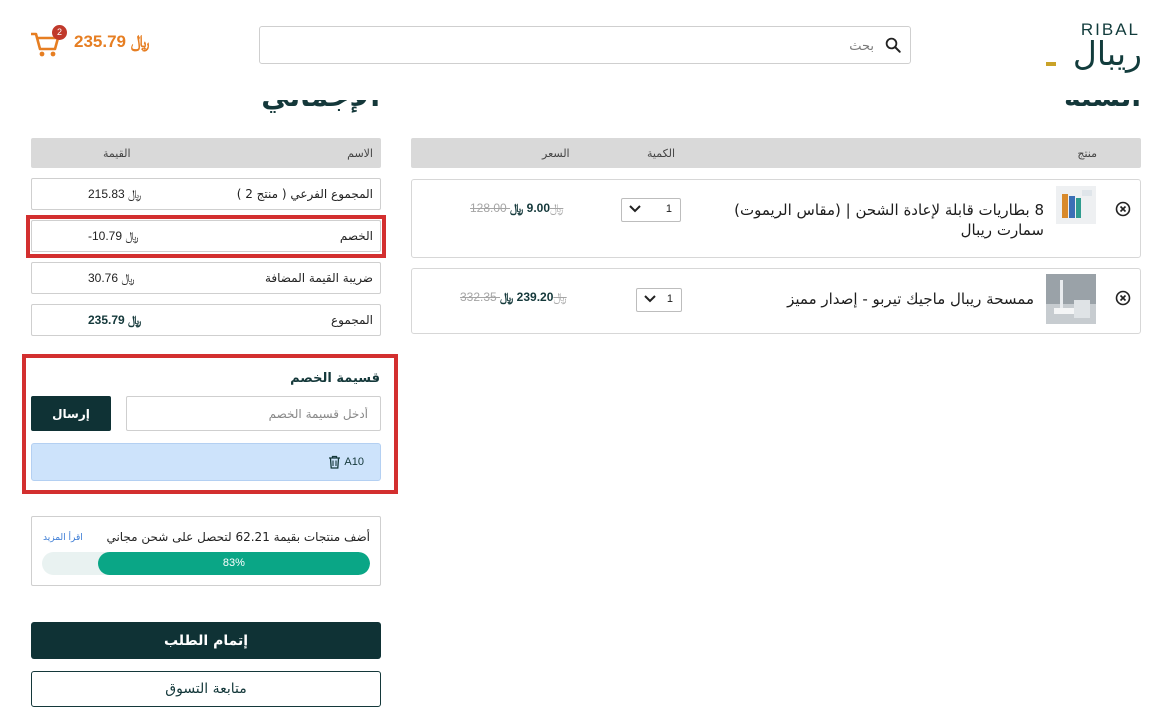 This screenshot has height=710, width=1172. I want to click on cart-heading-text: السلة, so click(1041, 107).